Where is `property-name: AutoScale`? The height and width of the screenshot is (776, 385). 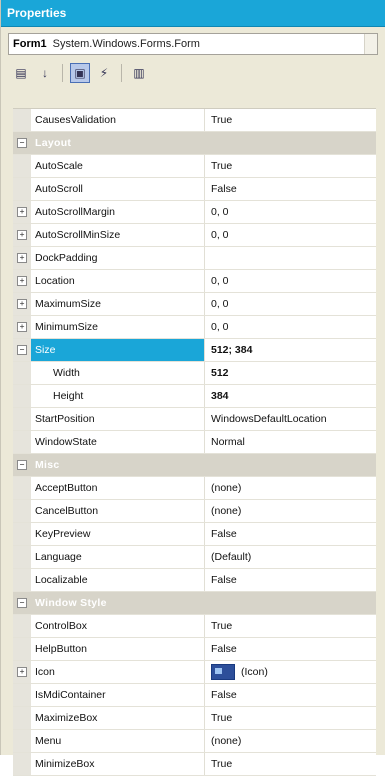
property-name: AutoScale is located at coordinates (118, 166).